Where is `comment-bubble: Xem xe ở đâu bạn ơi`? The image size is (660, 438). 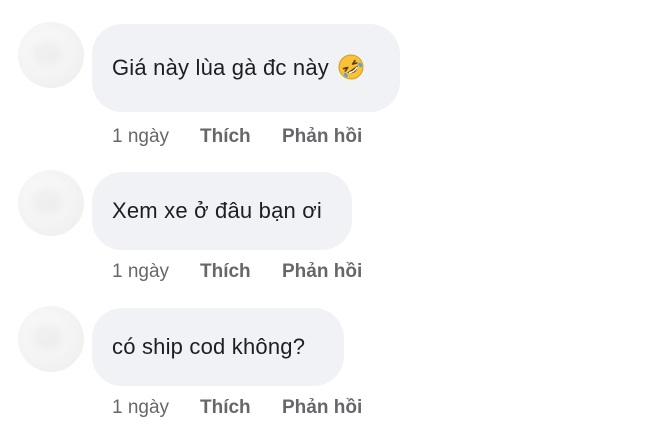 comment-bubble: Xem xe ở đâu bạn ơi is located at coordinates (222, 211).